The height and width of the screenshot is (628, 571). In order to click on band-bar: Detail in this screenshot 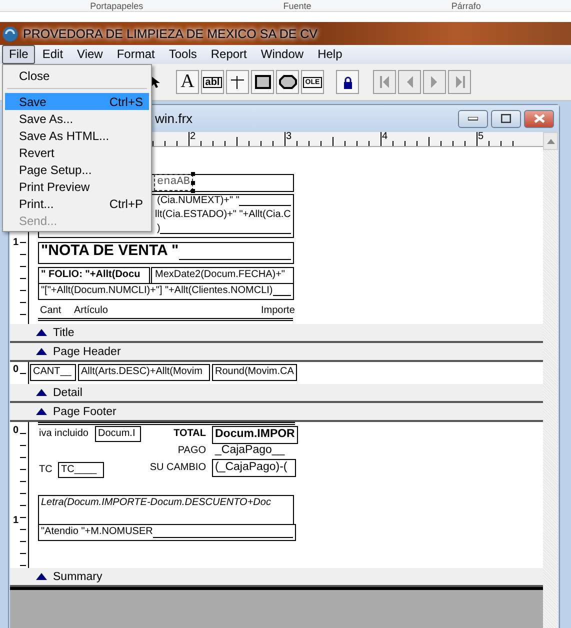, I will do `click(276, 393)`.